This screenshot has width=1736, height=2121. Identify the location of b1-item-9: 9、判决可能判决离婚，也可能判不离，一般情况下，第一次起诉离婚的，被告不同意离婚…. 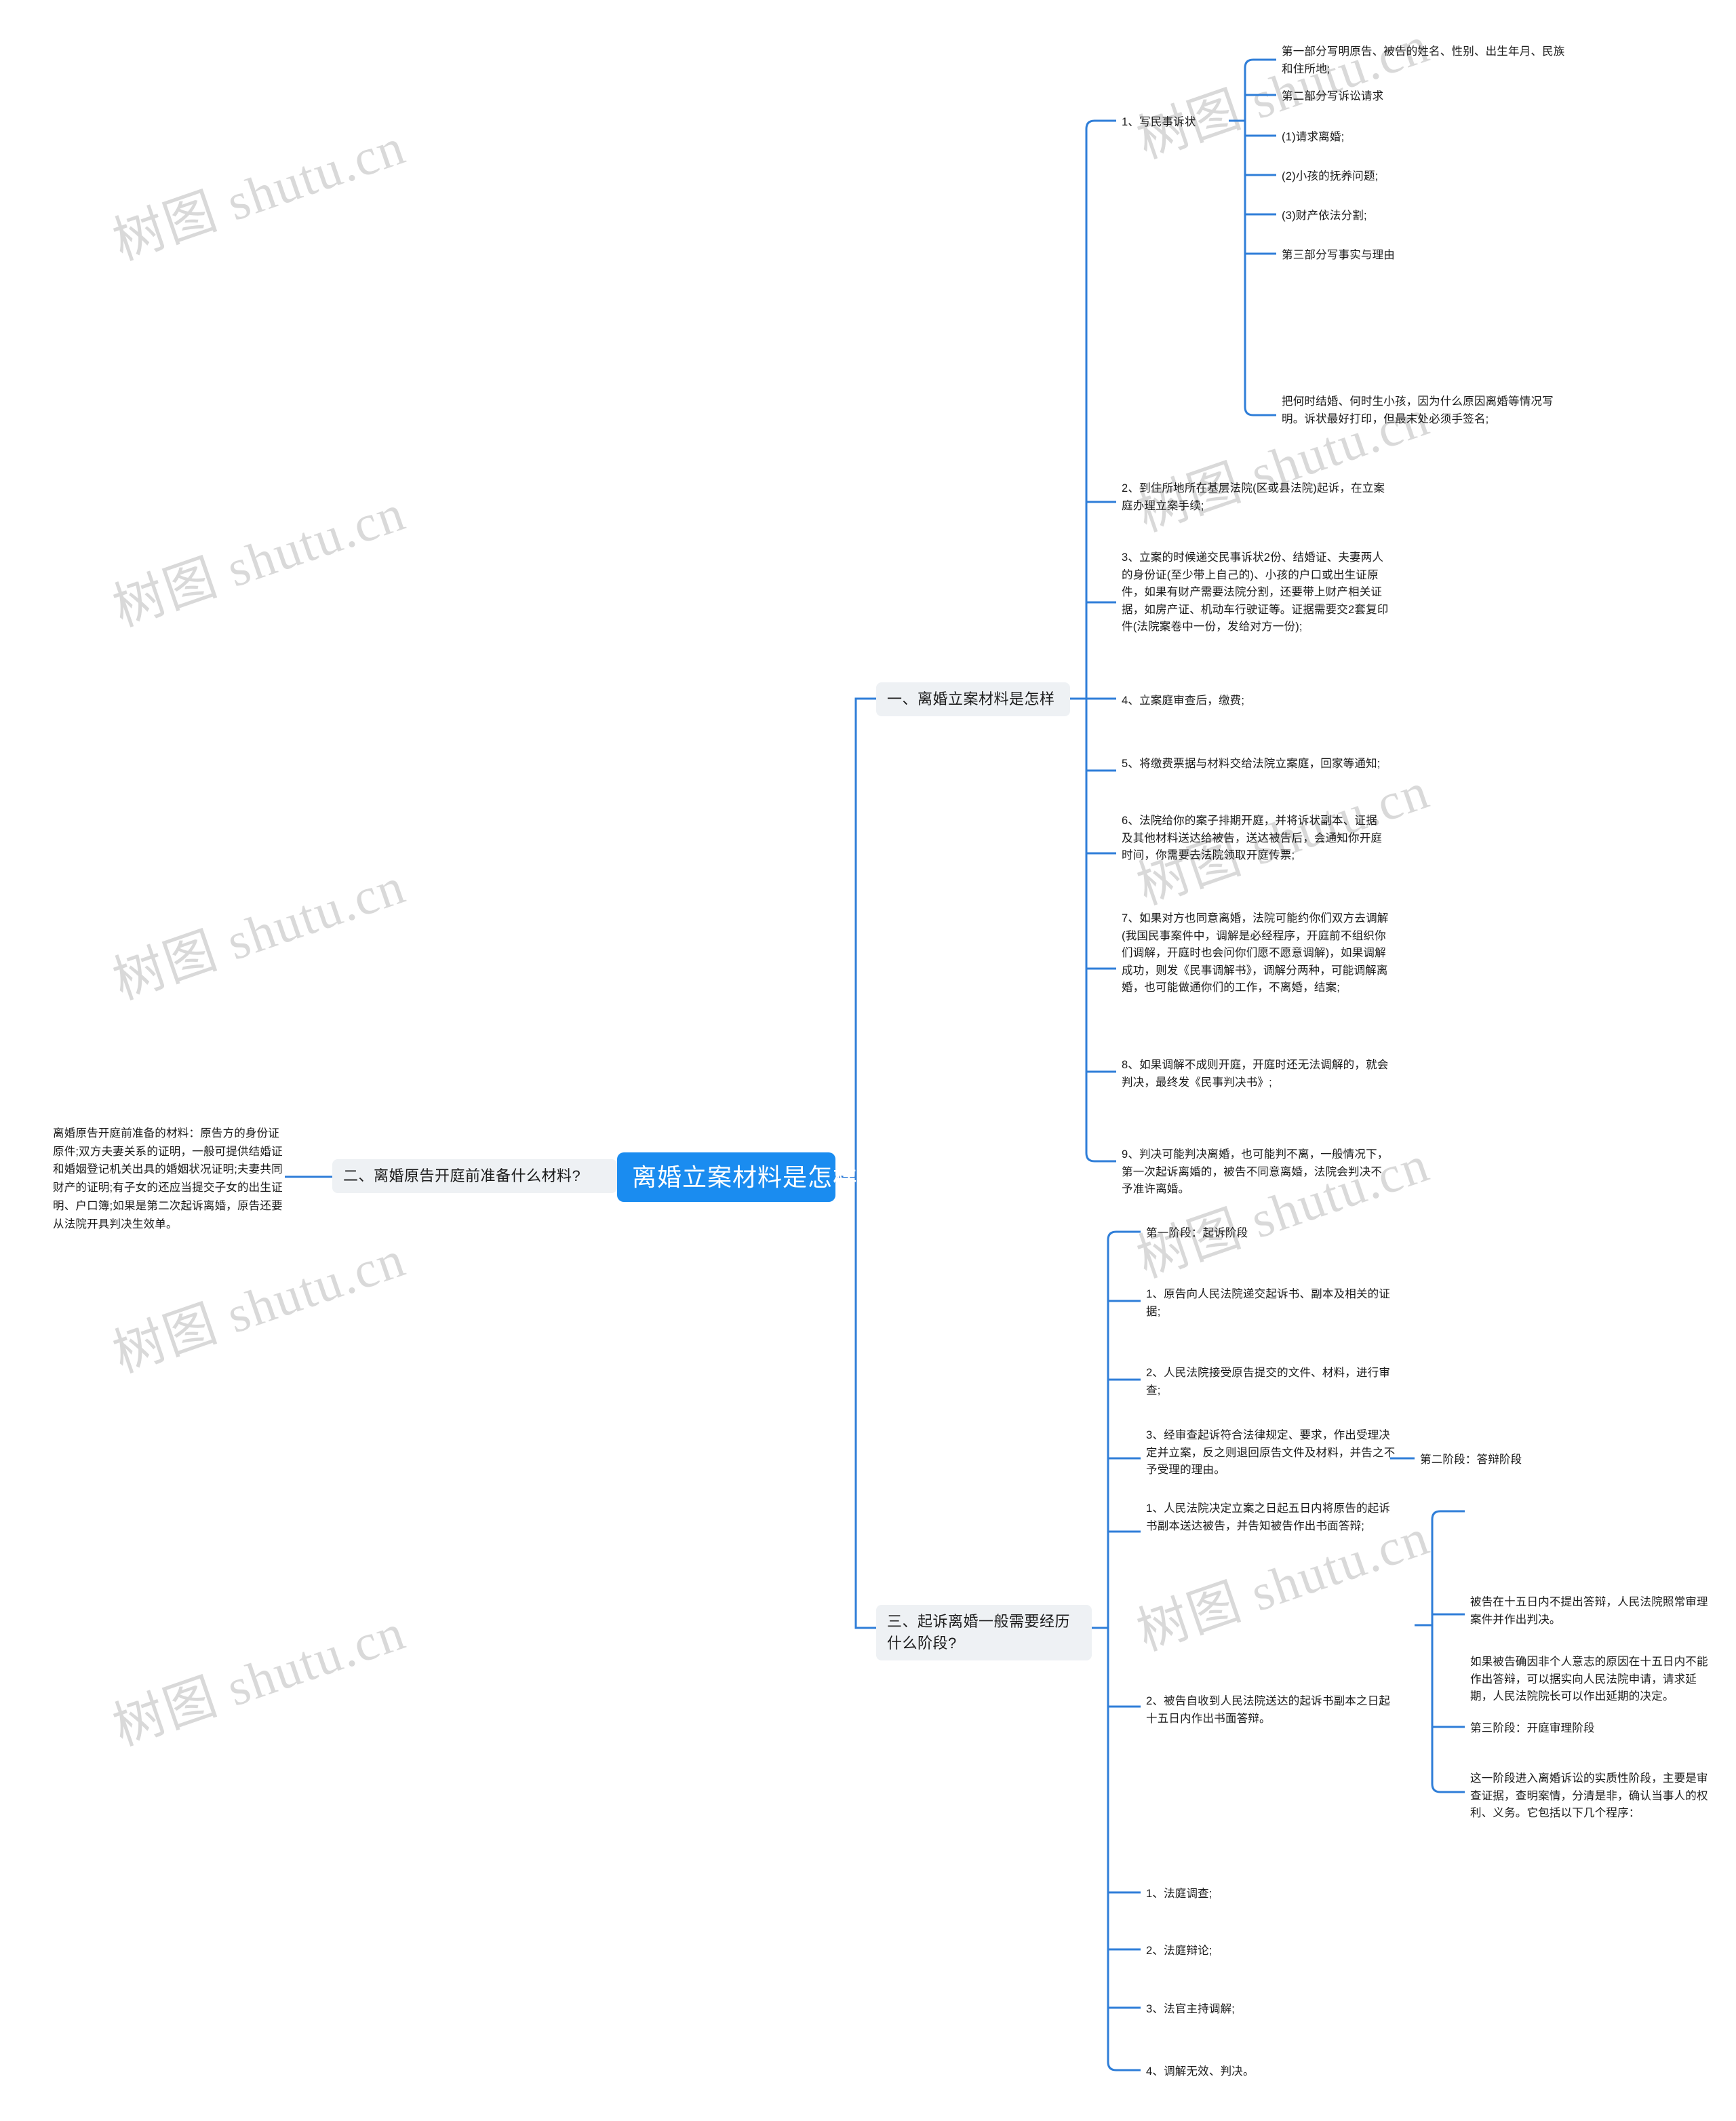
(1256, 1173).